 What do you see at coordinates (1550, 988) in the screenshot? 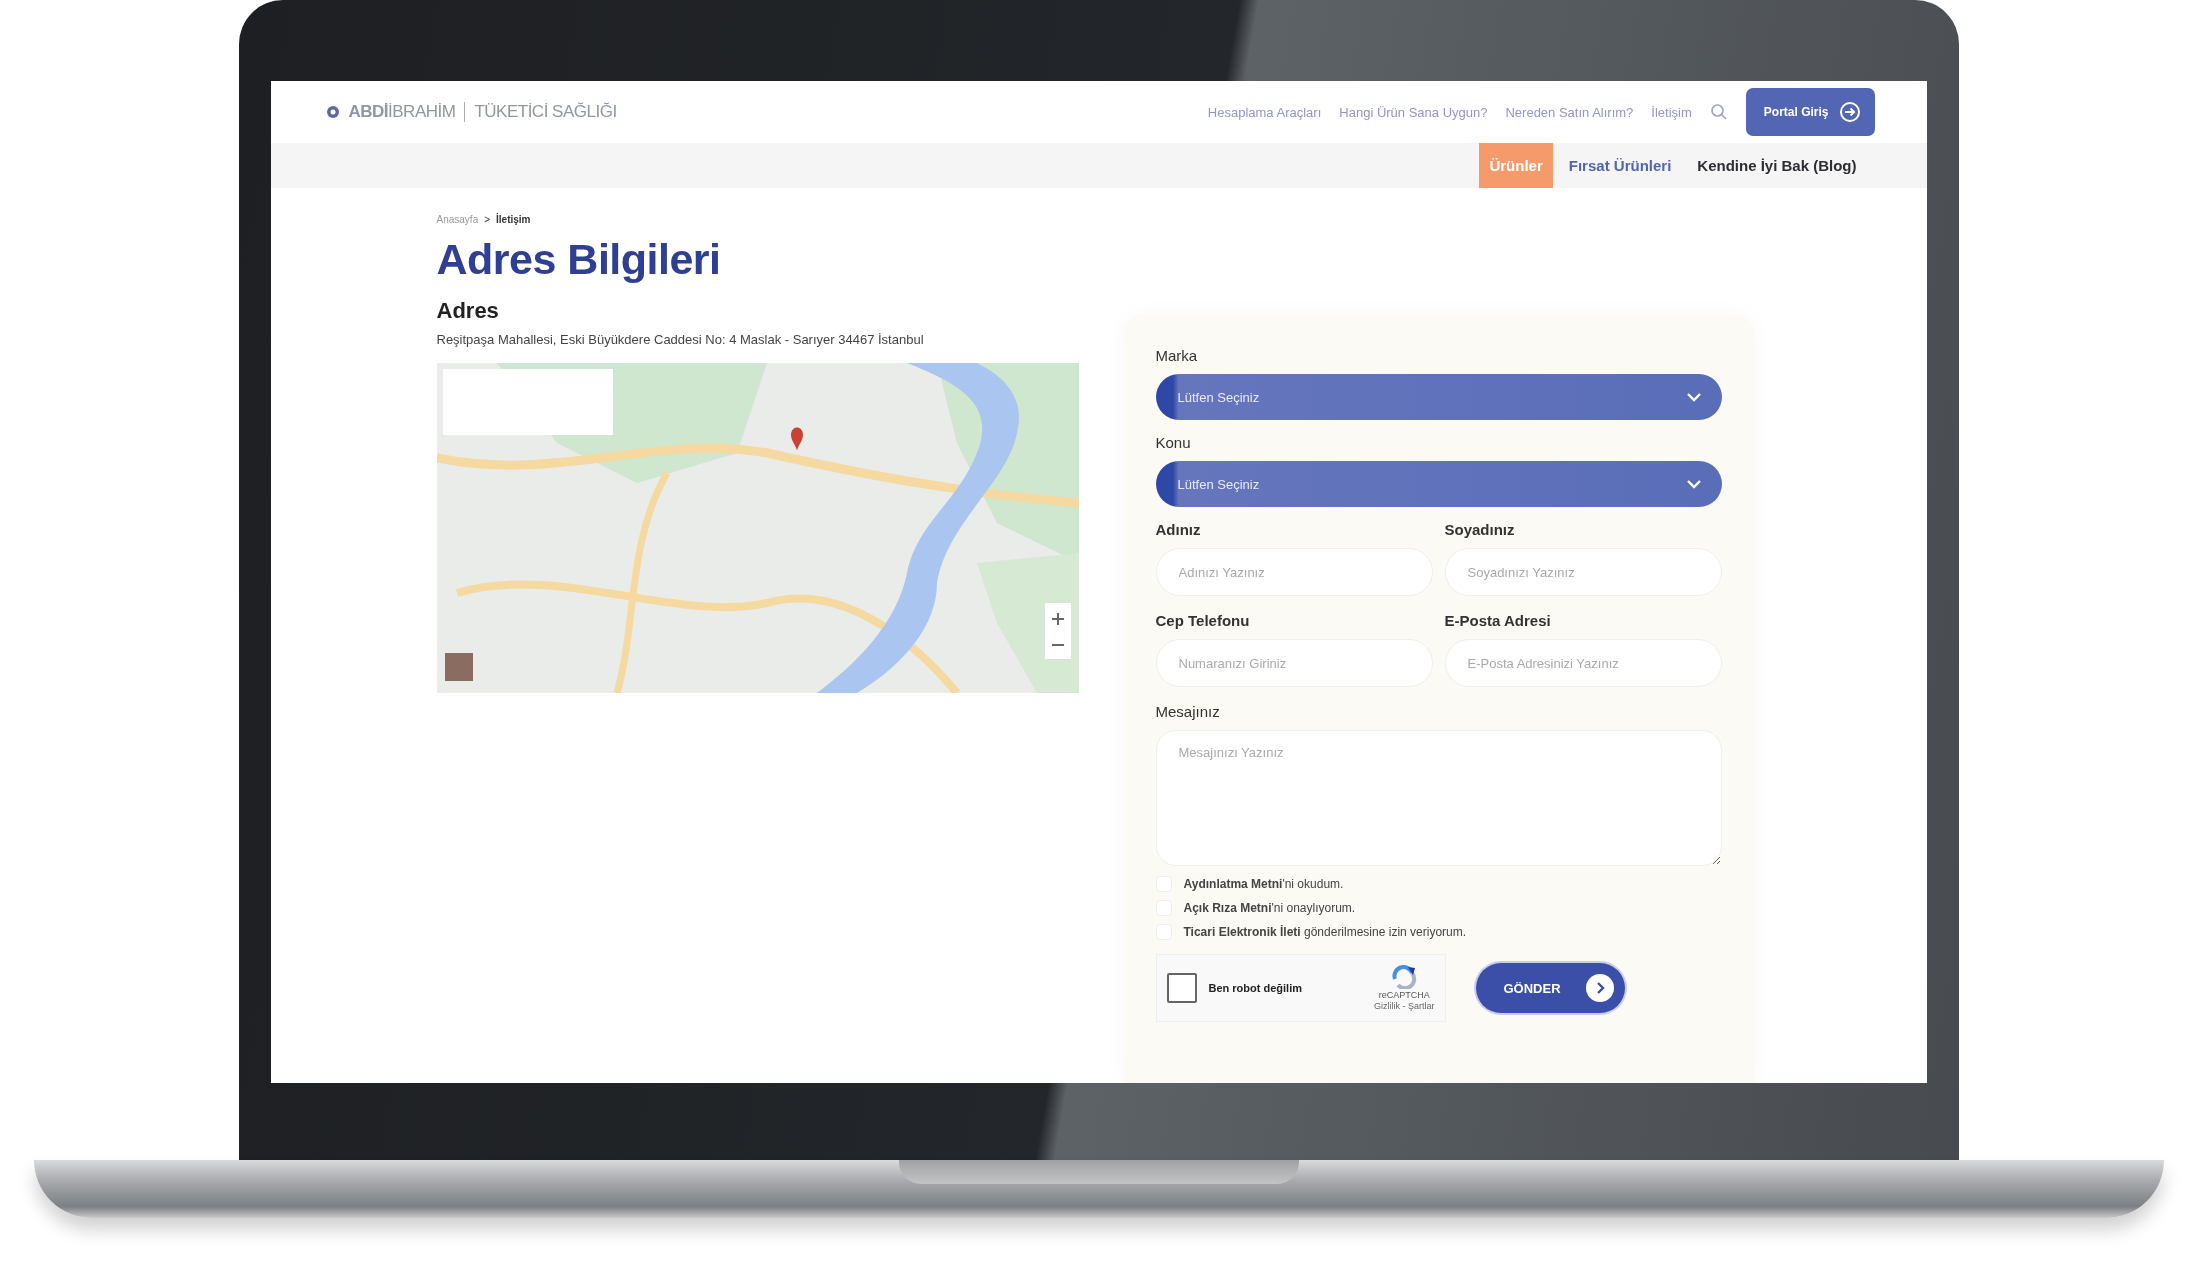
I see `submit-button: GÖNDER` at bounding box center [1550, 988].